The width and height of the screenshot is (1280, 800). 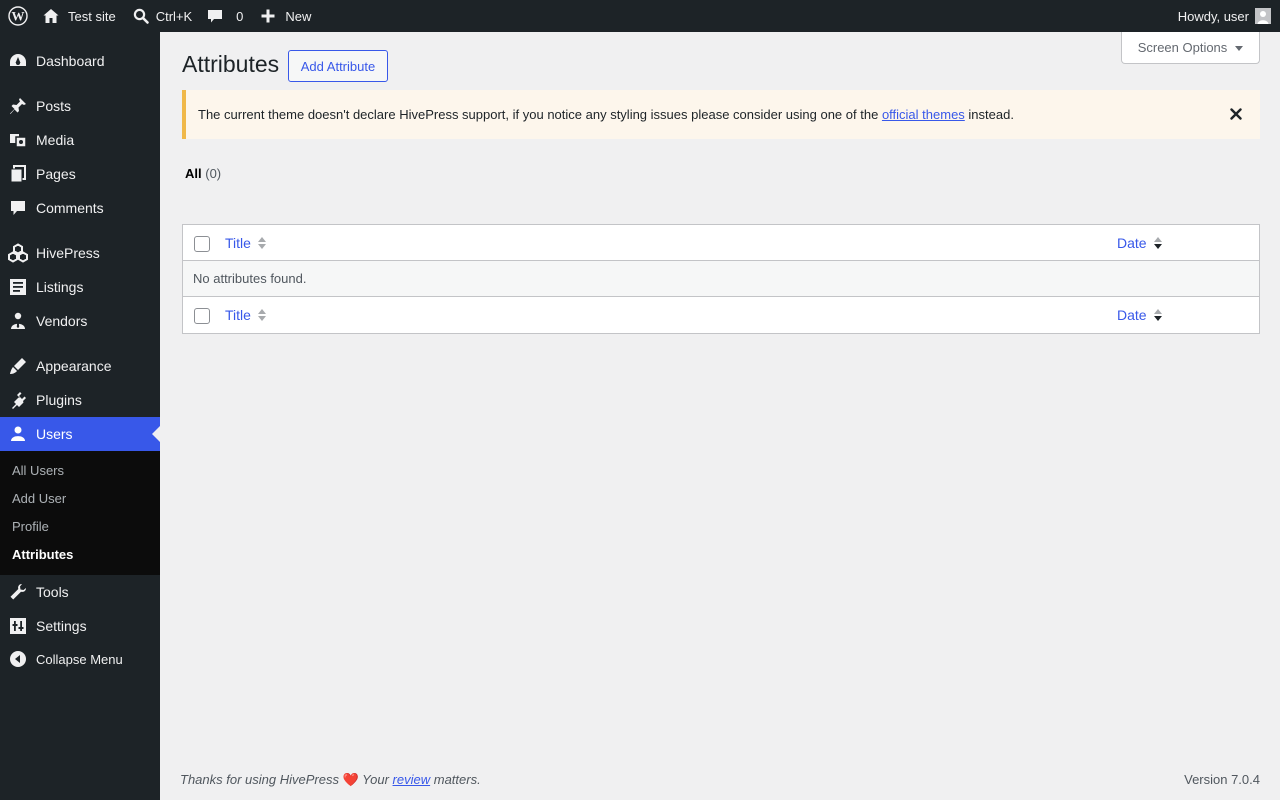 I want to click on menu-label-dashboard: Dashboard, so click(x=70, y=61).